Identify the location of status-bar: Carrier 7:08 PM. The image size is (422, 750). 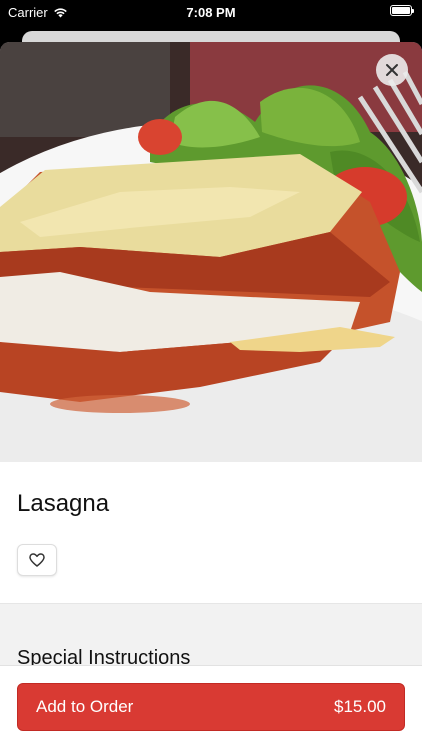
(211, 13).